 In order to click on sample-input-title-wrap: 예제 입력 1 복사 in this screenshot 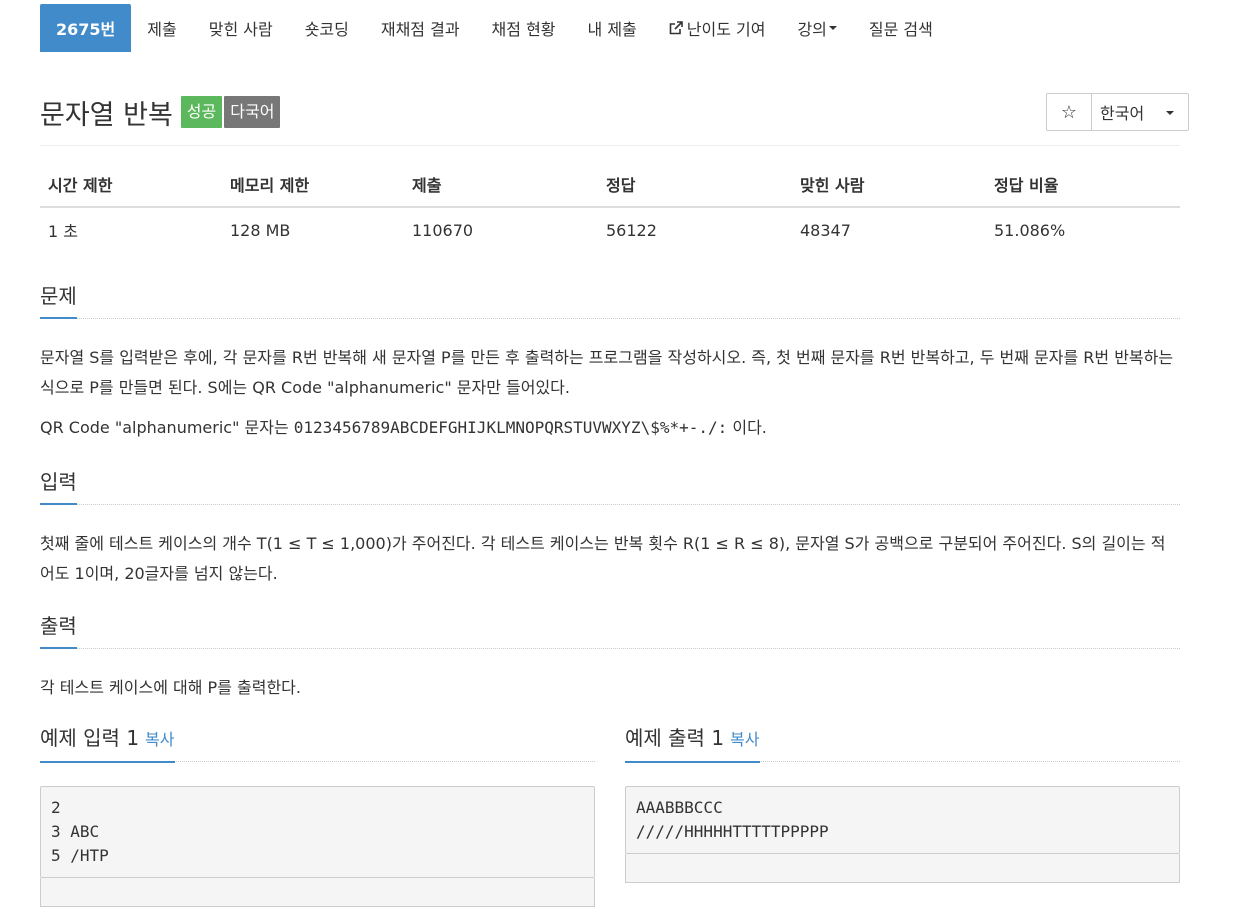, I will do `click(107, 742)`.